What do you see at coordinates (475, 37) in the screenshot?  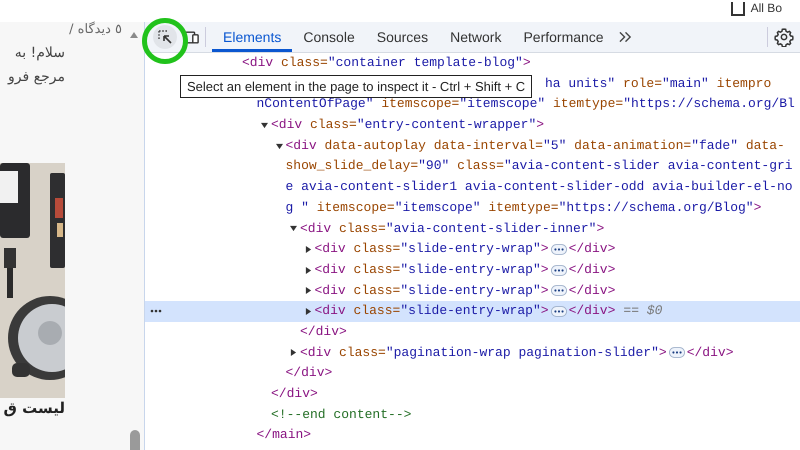 I see `tab: Network` at bounding box center [475, 37].